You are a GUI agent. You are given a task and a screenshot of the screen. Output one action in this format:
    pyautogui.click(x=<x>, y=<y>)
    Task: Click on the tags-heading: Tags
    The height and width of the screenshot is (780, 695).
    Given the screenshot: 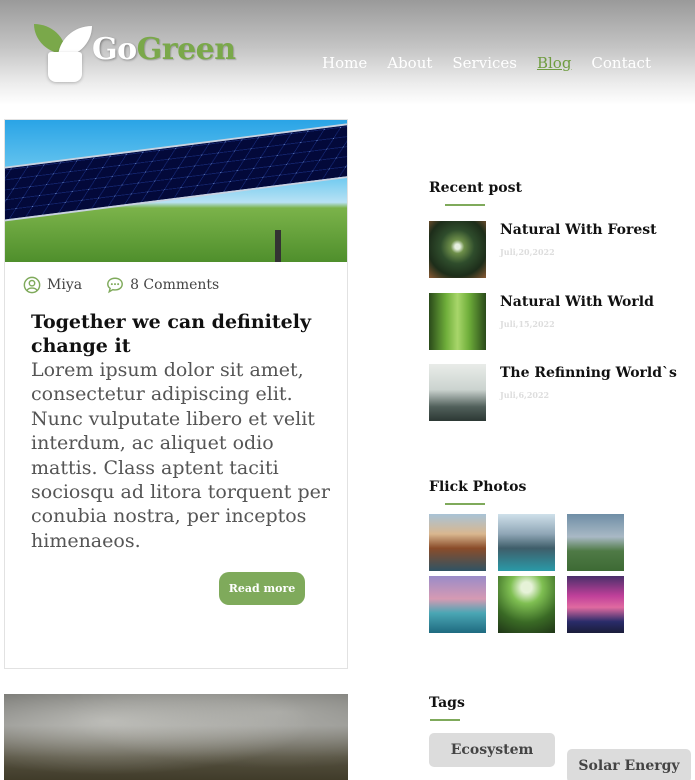 What is the action you would take?
    pyautogui.click(x=447, y=703)
    